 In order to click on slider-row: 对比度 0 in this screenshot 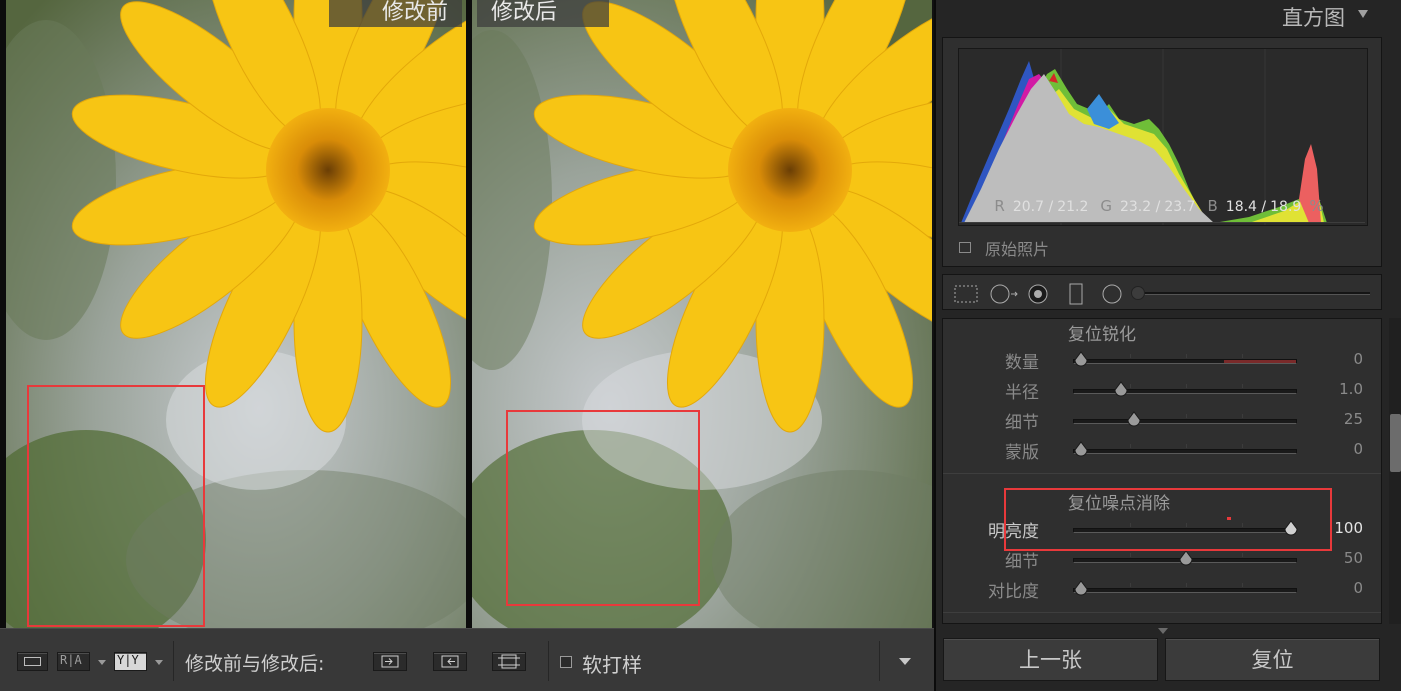, I will do `click(1162, 591)`.